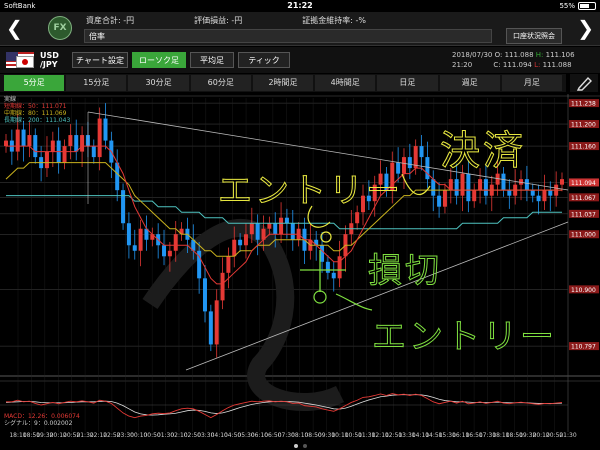 Image resolution: width=600 pixels, height=450 pixels. Describe the element at coordinates (60, 28) in the screenshot. I see `fx-logo: FX` at that location.